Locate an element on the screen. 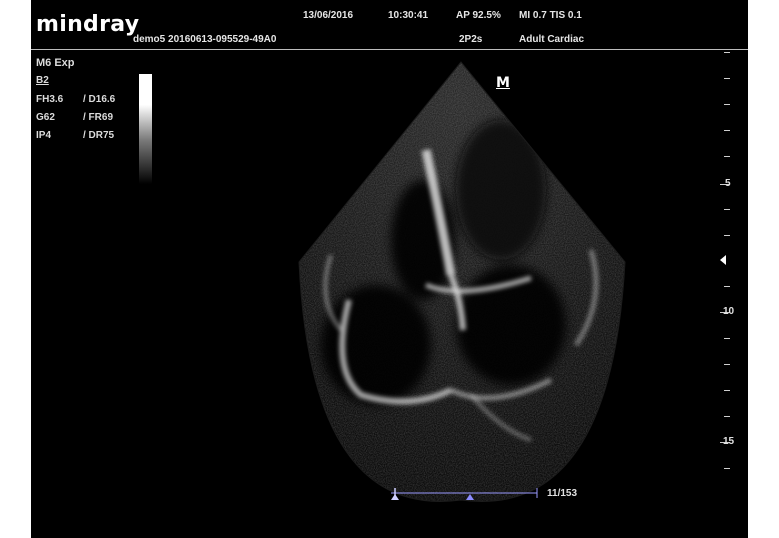  cine-frame-counter: 11/153 is located at coordinates (562, 493).